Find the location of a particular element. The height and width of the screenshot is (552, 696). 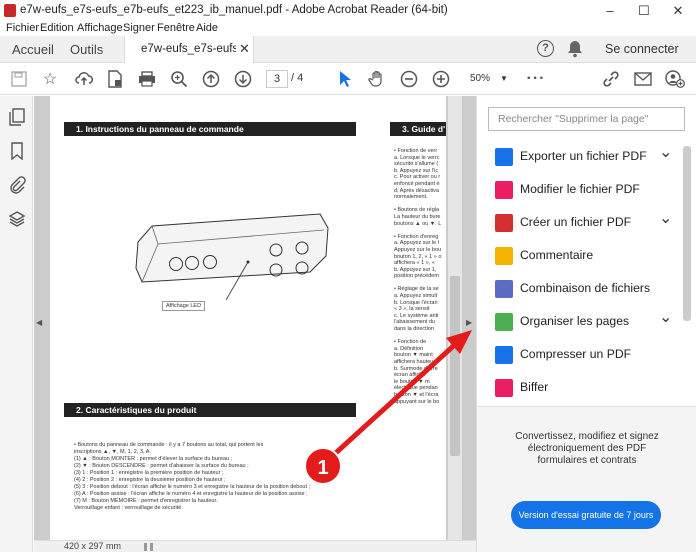

section-1-title: 1. Instructions du panneau de commande is located at coordinates (210, 129).